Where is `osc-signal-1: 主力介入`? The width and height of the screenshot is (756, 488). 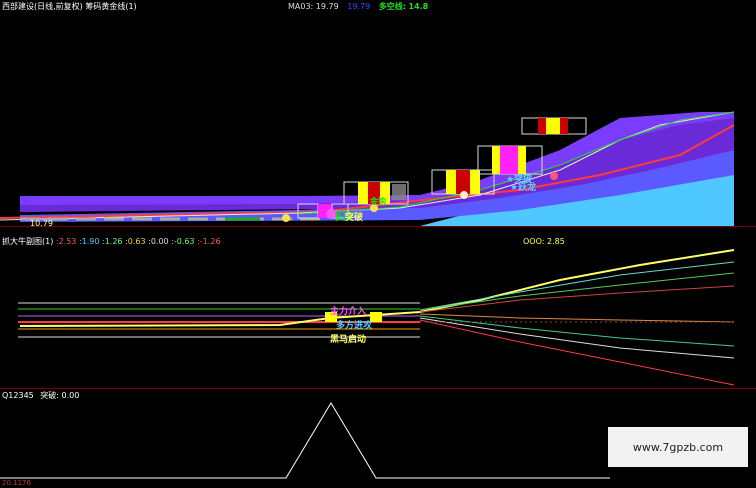 osc-signal-1: 主力介入 is located at coordinates (348, 312).